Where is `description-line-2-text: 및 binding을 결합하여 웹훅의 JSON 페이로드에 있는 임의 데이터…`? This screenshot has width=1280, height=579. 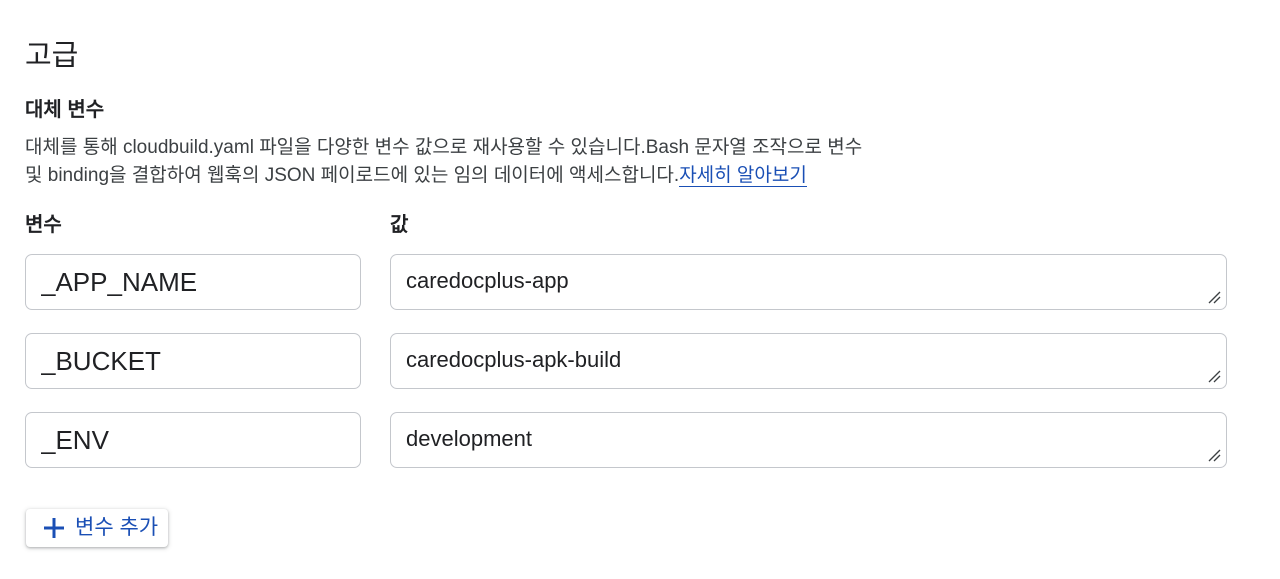 description-line-2-text: 및 binding을 결합하여 웹훅의 JSON 페이로드에 있는 임의 데이터… is located at coordinates (352, 175).